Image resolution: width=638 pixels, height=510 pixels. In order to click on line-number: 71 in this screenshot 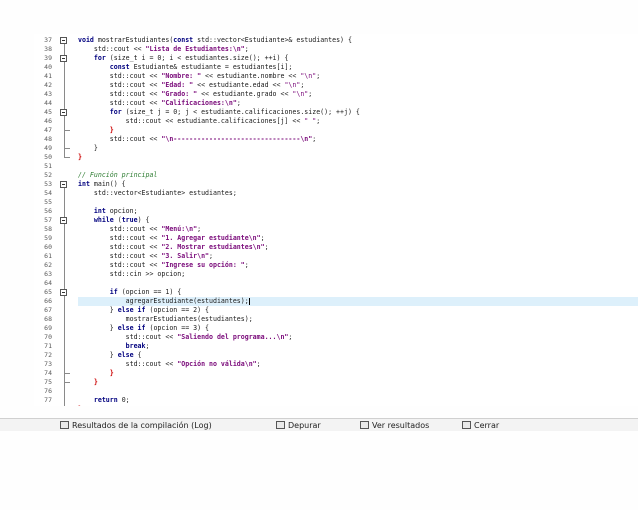, I will do `click(48, 346)`.